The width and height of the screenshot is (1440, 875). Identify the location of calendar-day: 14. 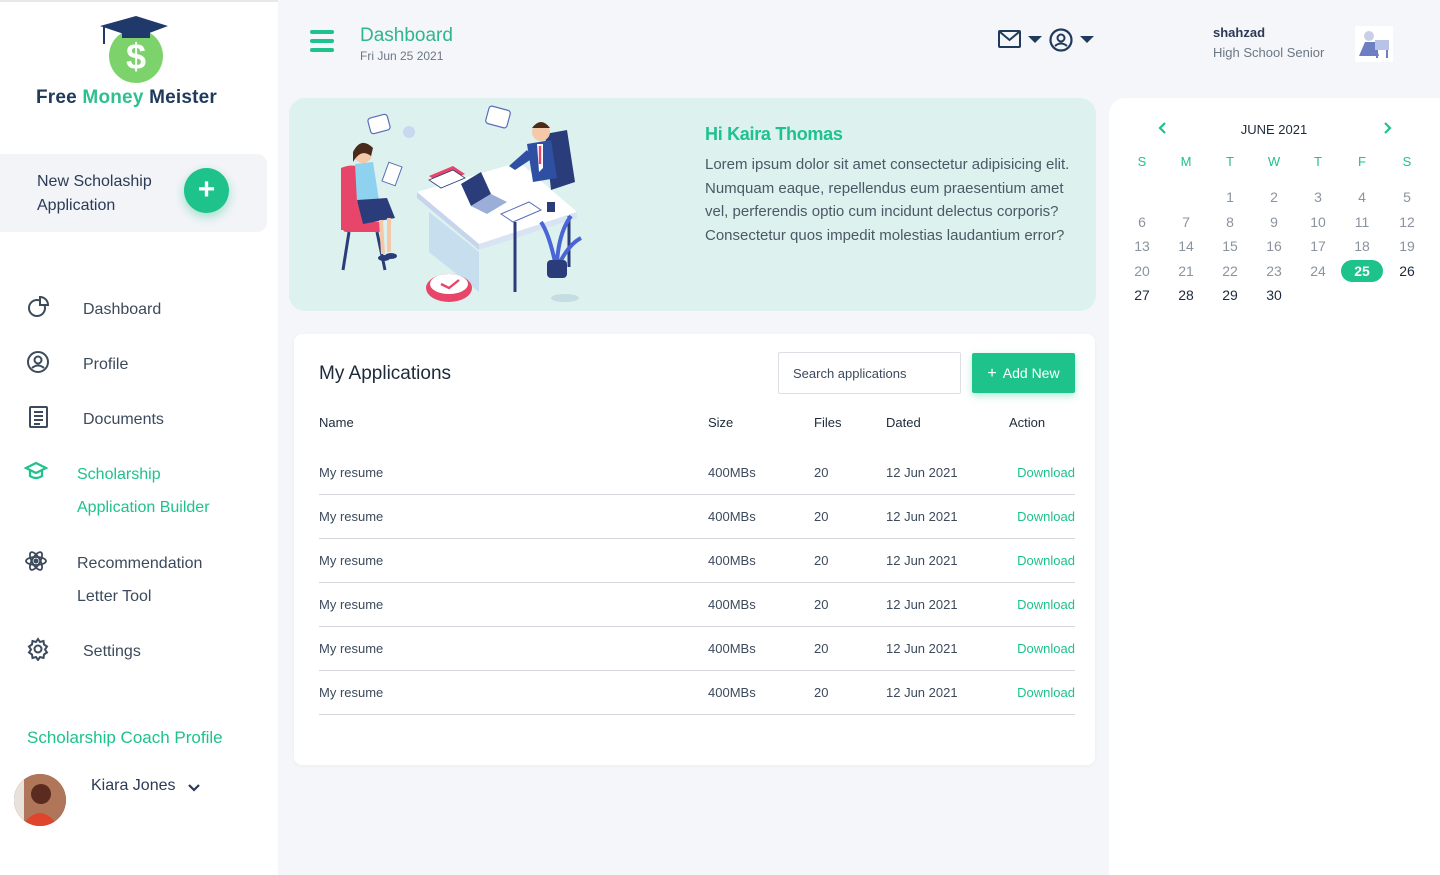
(1186, 246).